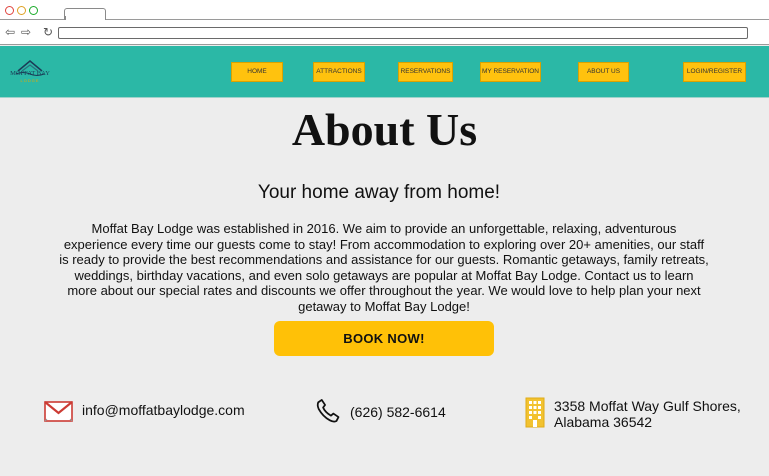 The height and width of the screenshot is (476, 769). I want to click on address-bar, so click(403, 33).